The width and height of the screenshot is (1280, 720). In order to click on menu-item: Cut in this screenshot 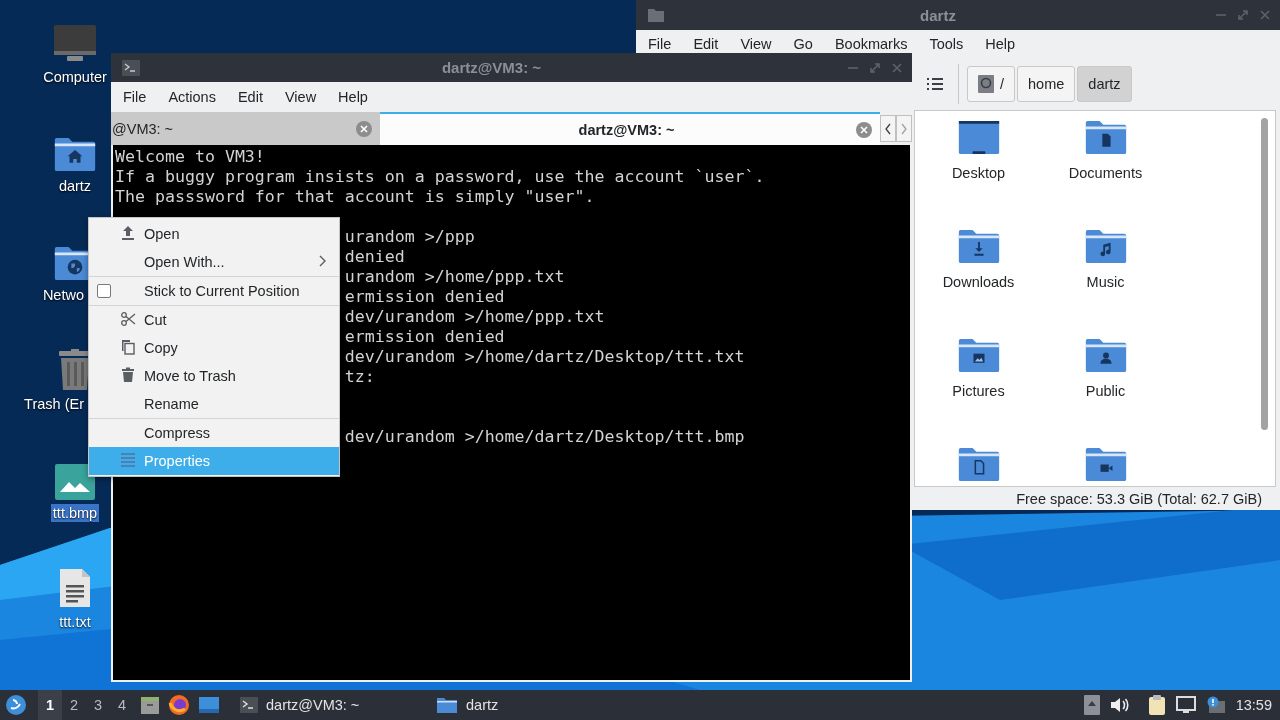, I will do `click(214, 320)`.